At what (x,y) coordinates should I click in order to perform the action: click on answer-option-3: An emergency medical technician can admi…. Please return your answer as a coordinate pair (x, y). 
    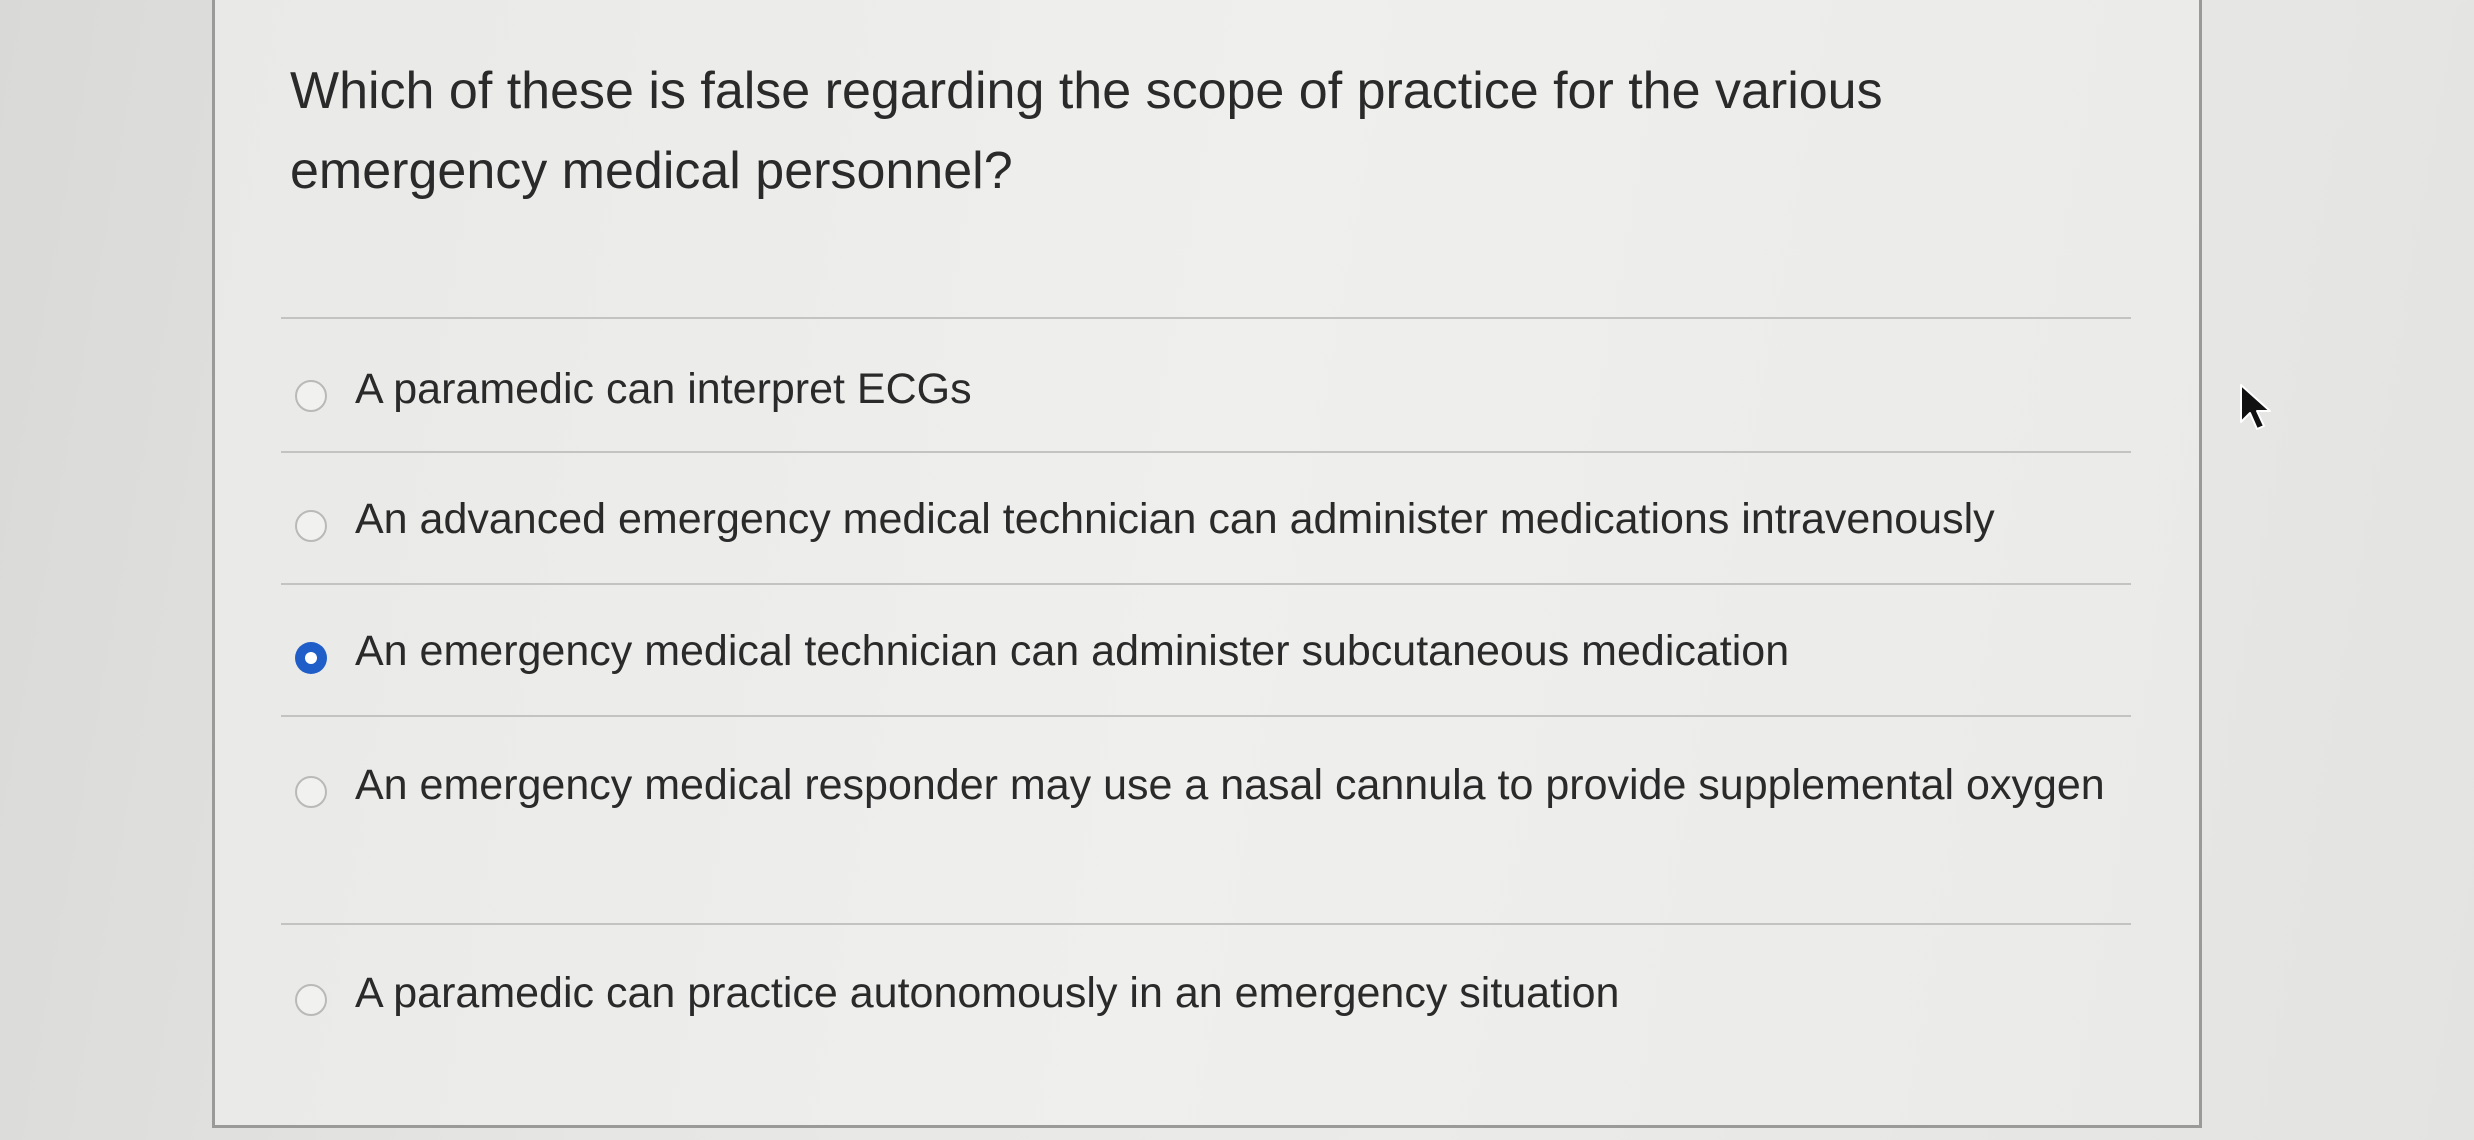
    Looking at the image, I should click on (1215, 659).